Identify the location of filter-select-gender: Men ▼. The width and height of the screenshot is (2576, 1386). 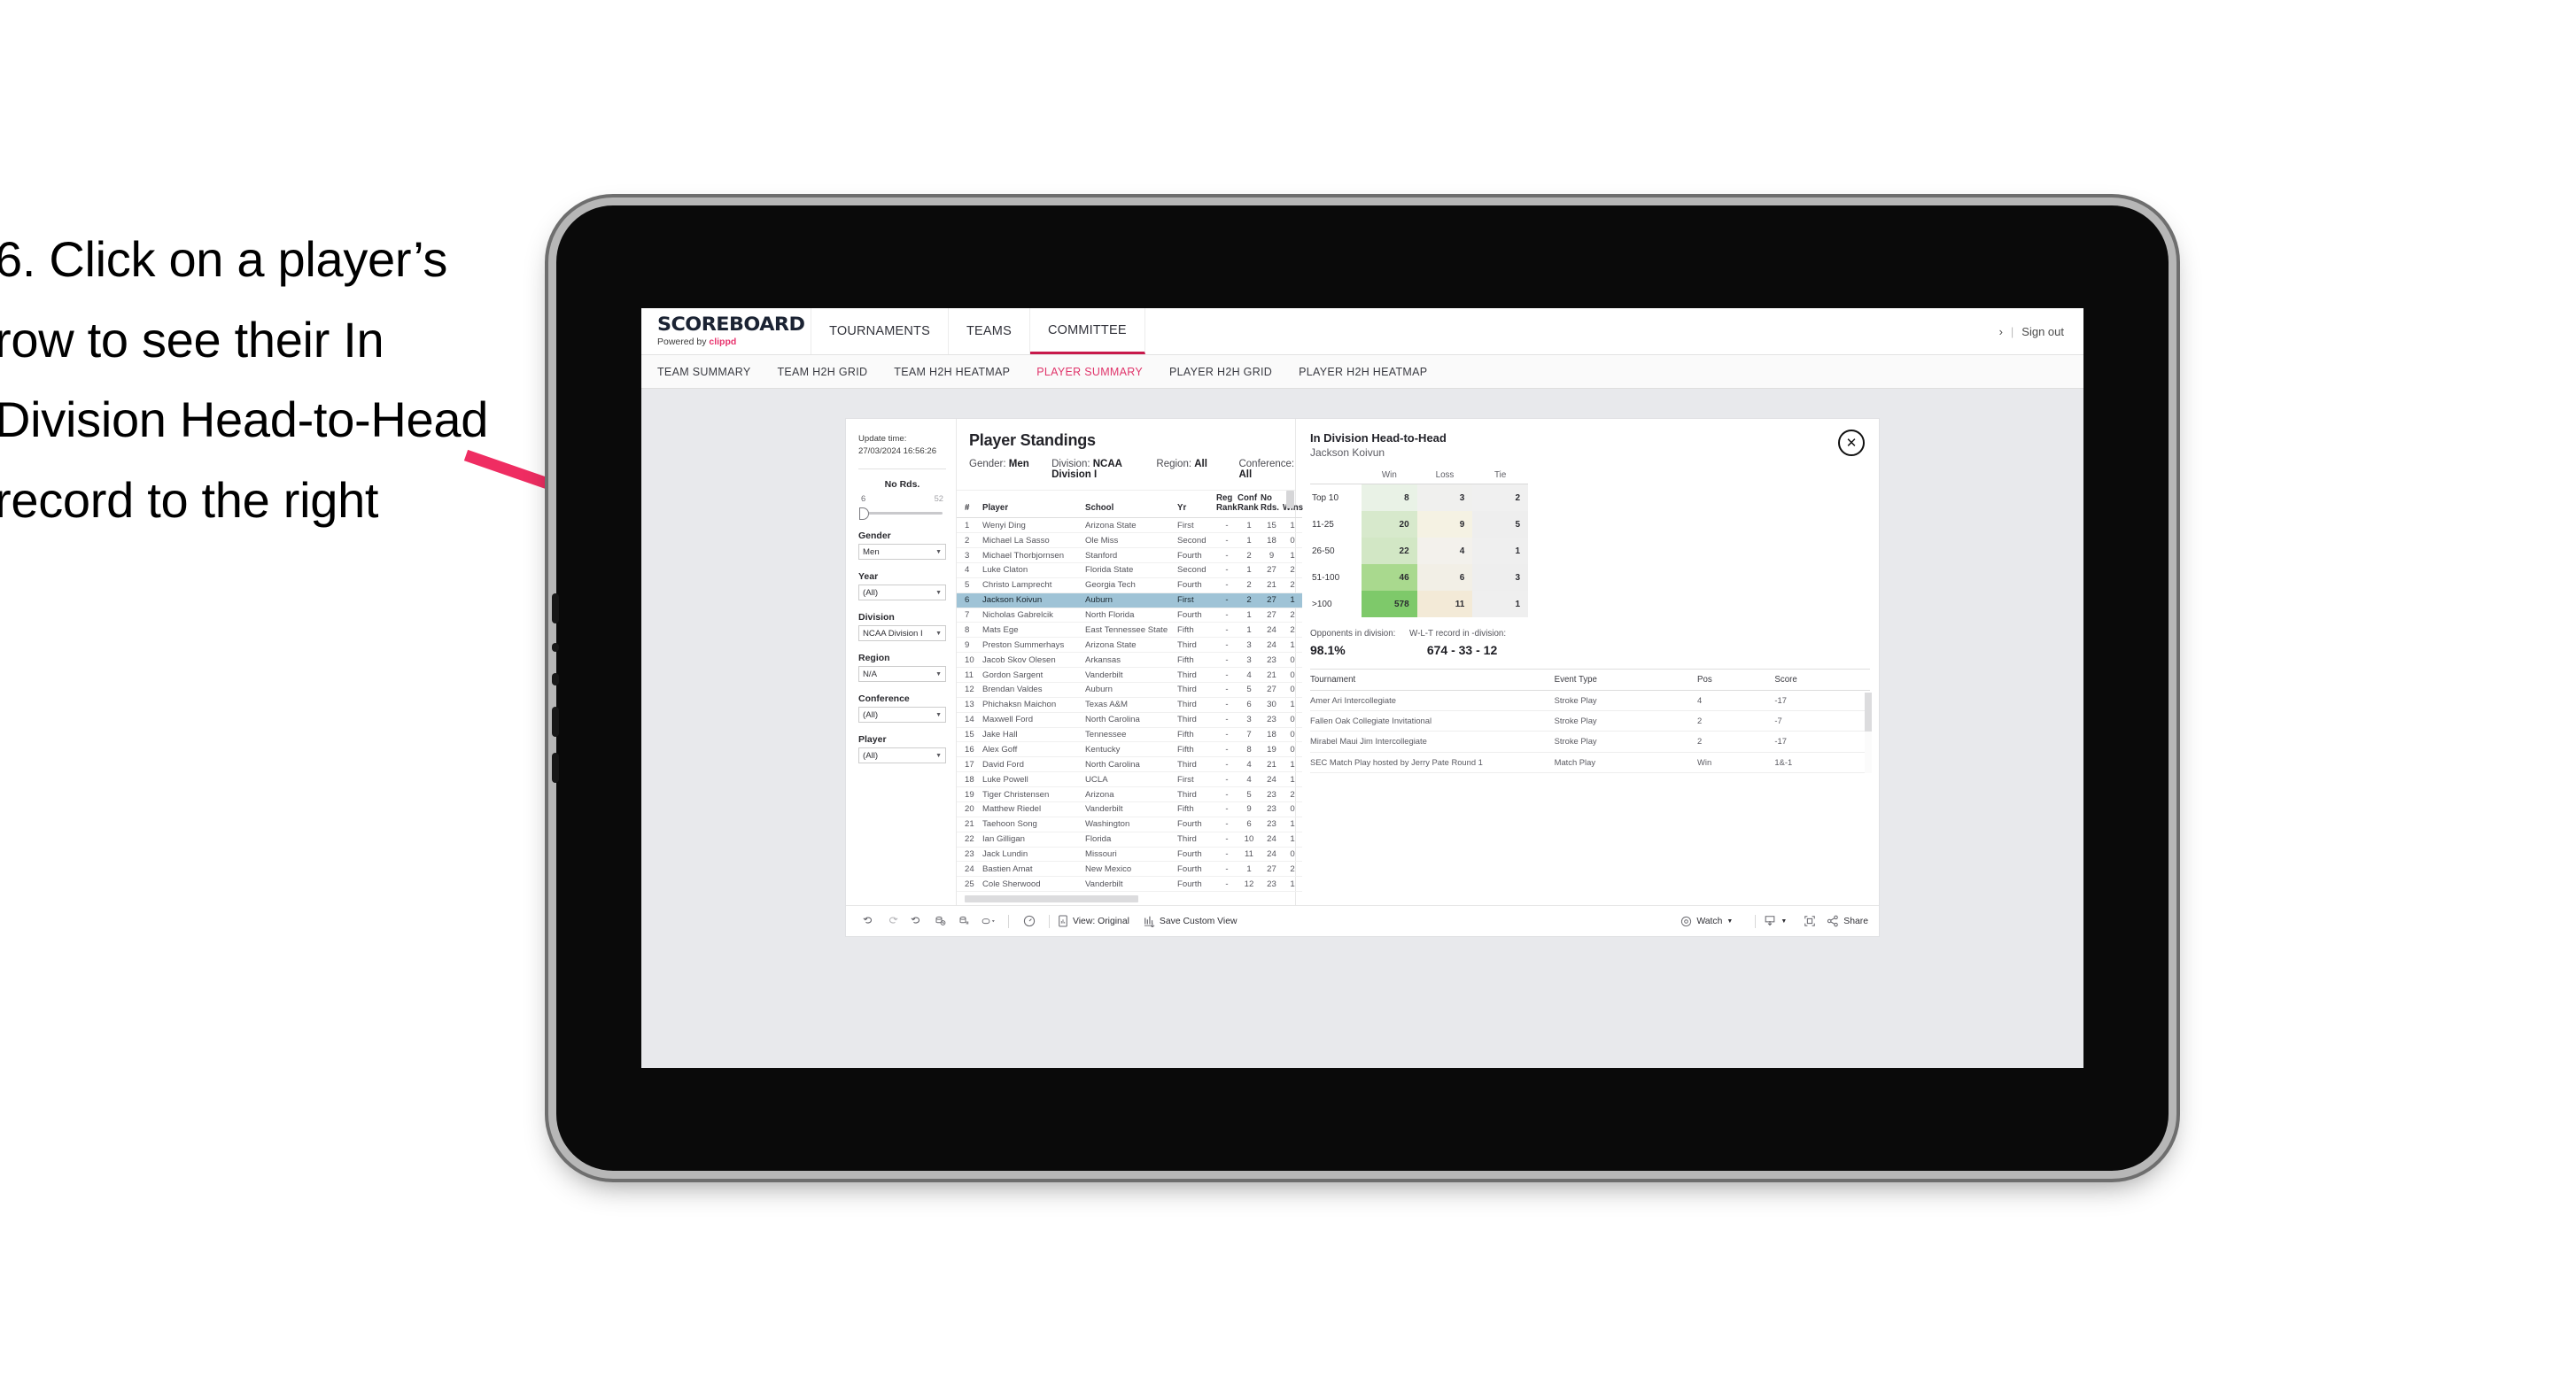
(902, 552).